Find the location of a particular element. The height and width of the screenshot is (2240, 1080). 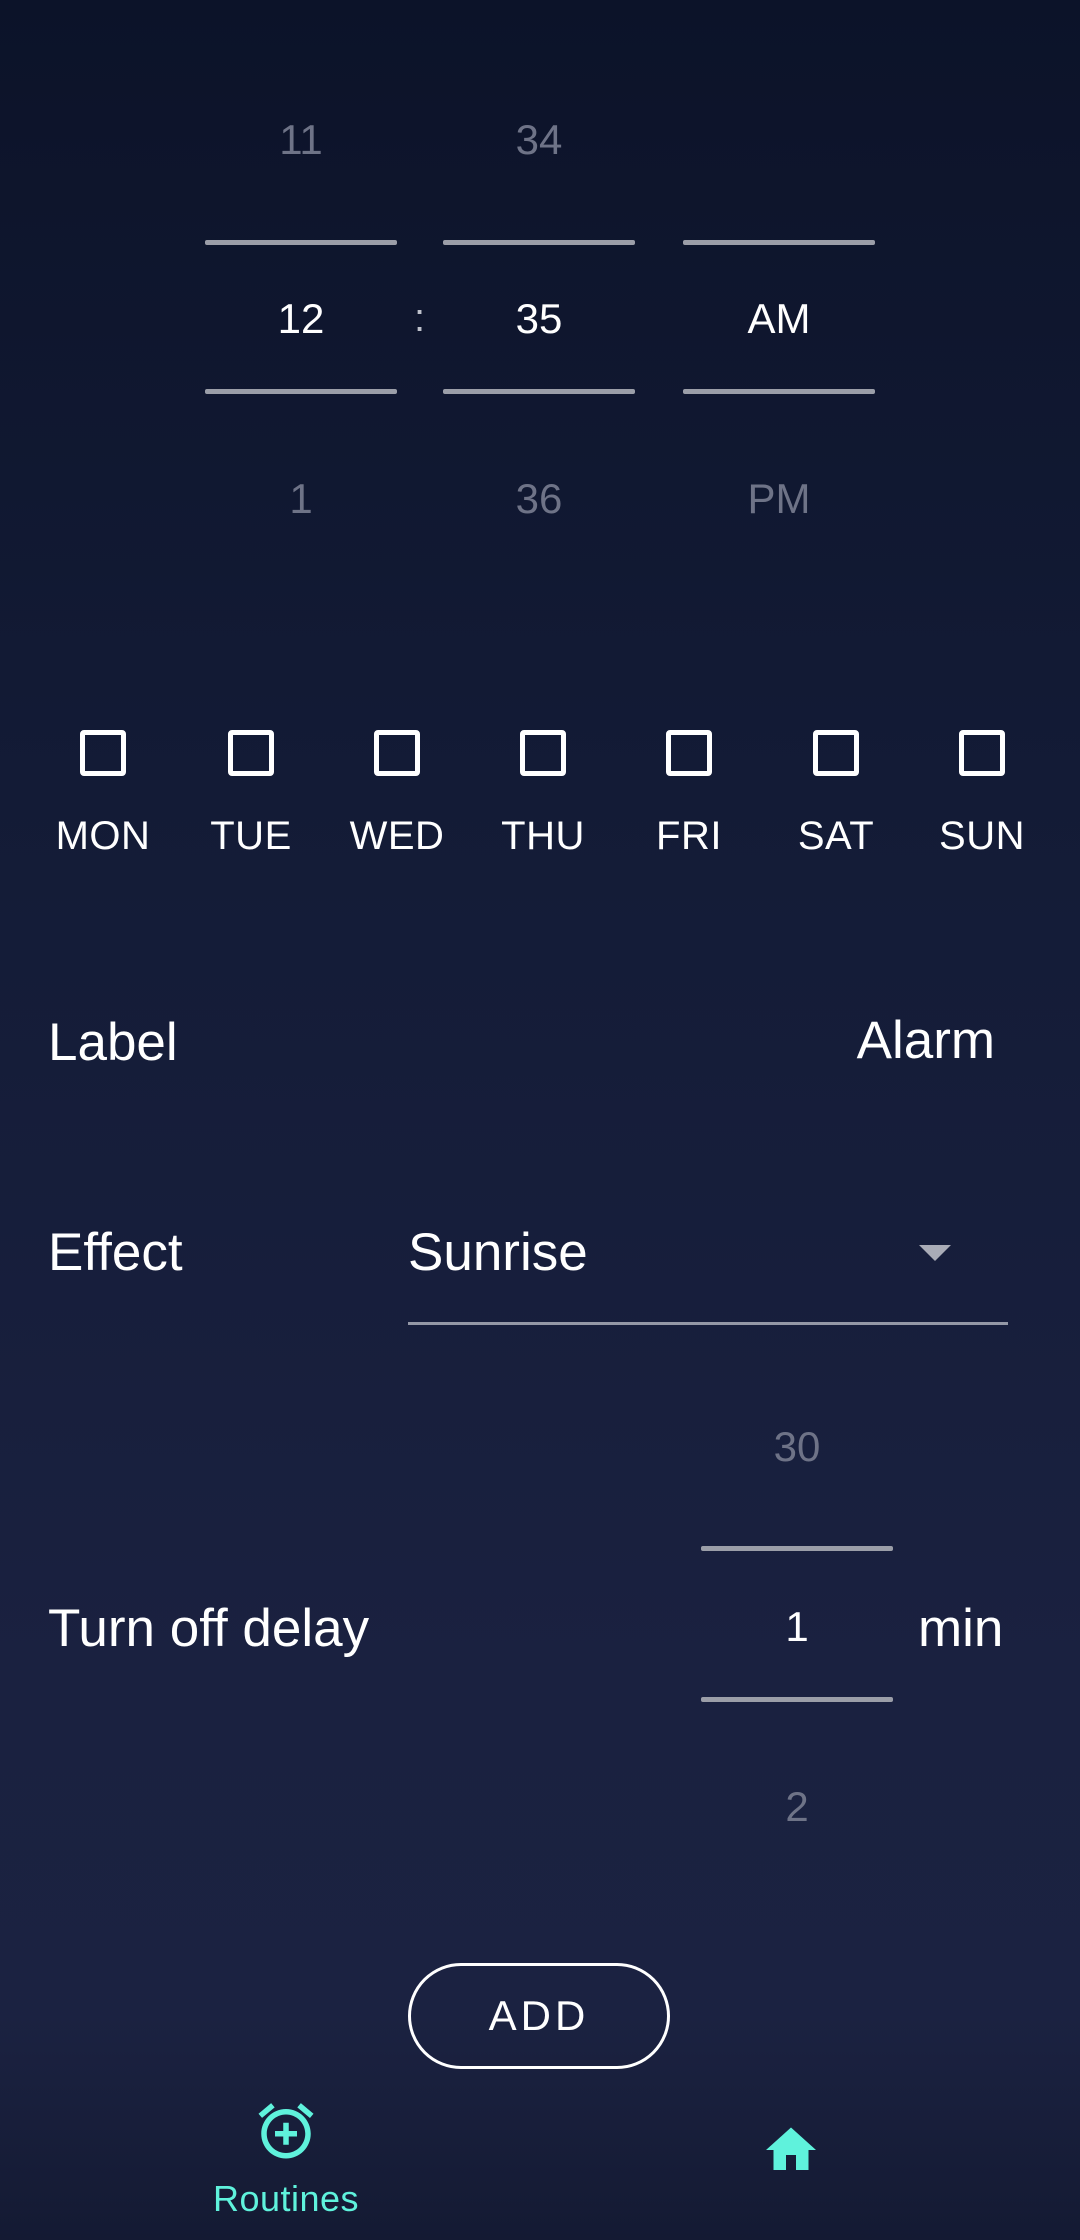

delay-unit: min is located at coordinates (961, 1628).